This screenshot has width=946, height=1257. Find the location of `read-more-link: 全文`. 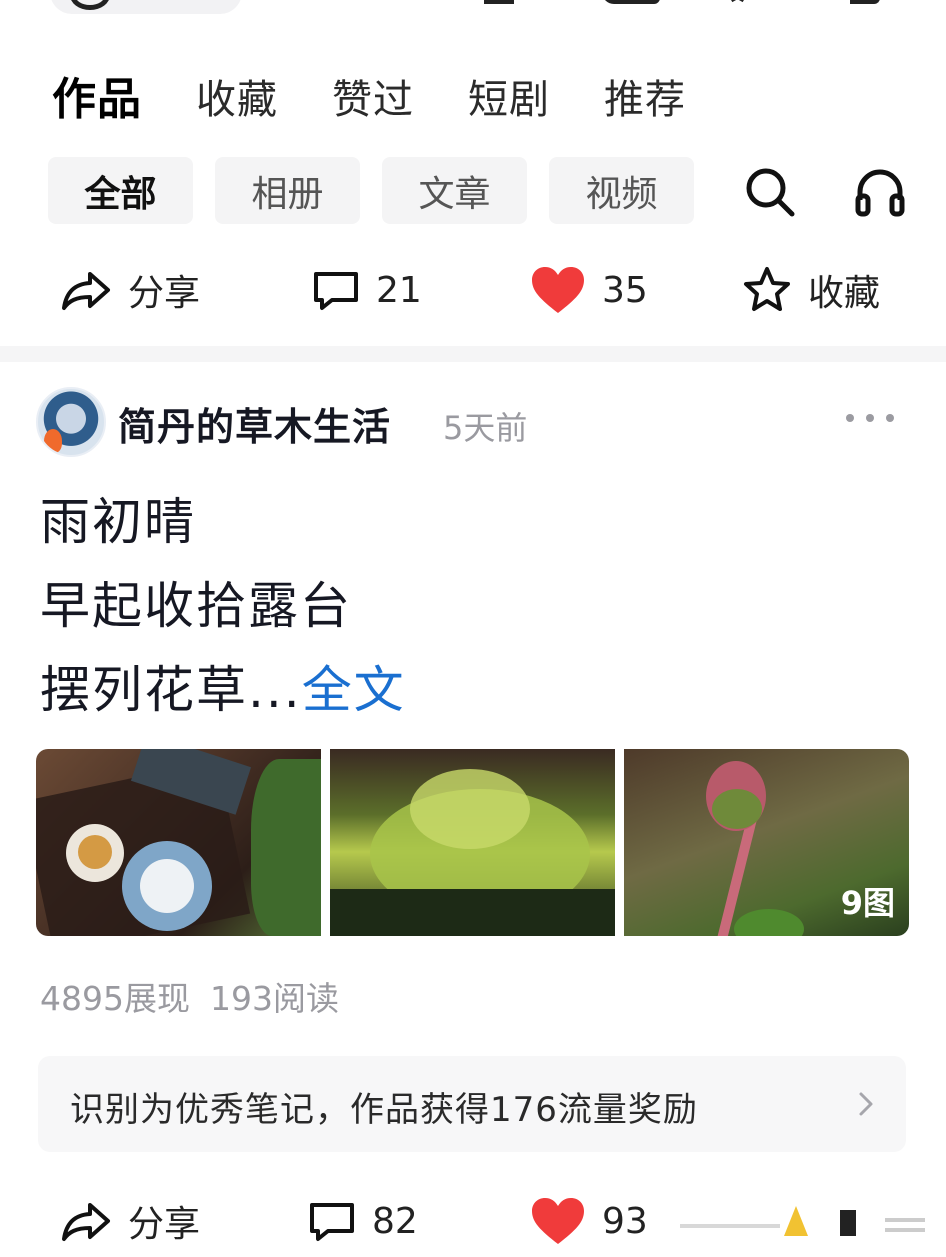

read-more-link: 全文 is located at coordinates (354, 690).